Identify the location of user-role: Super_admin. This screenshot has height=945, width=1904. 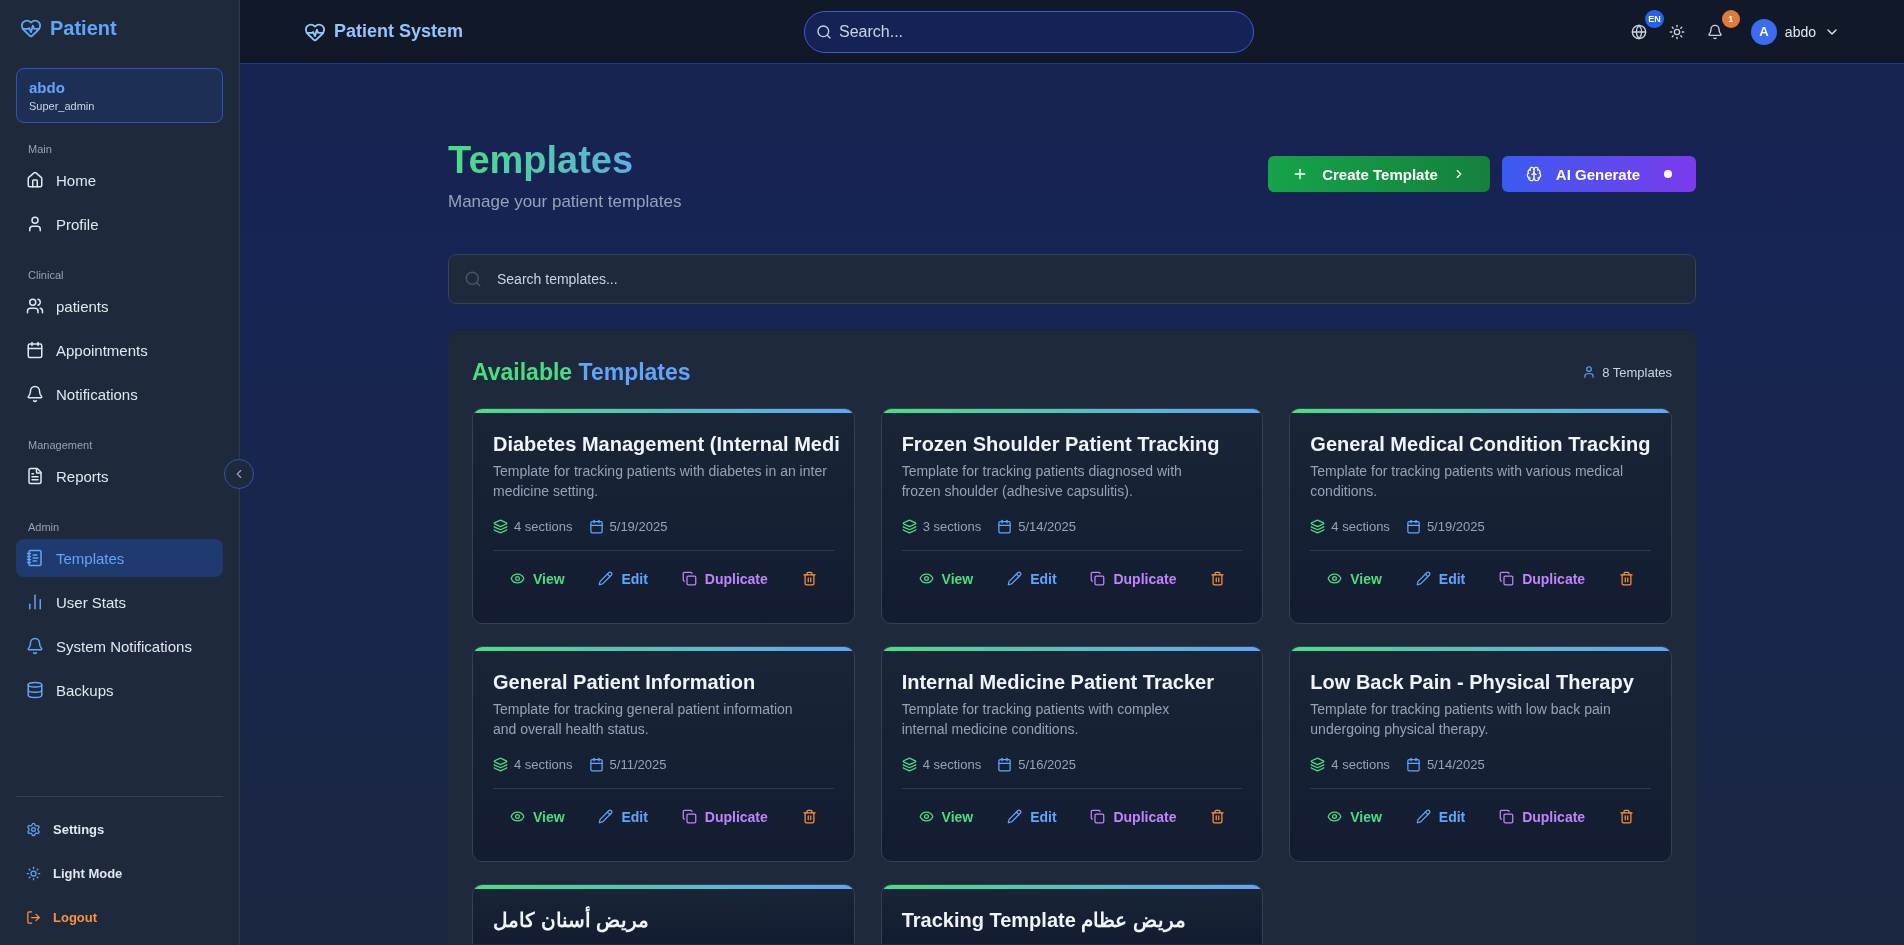
(62, 106).